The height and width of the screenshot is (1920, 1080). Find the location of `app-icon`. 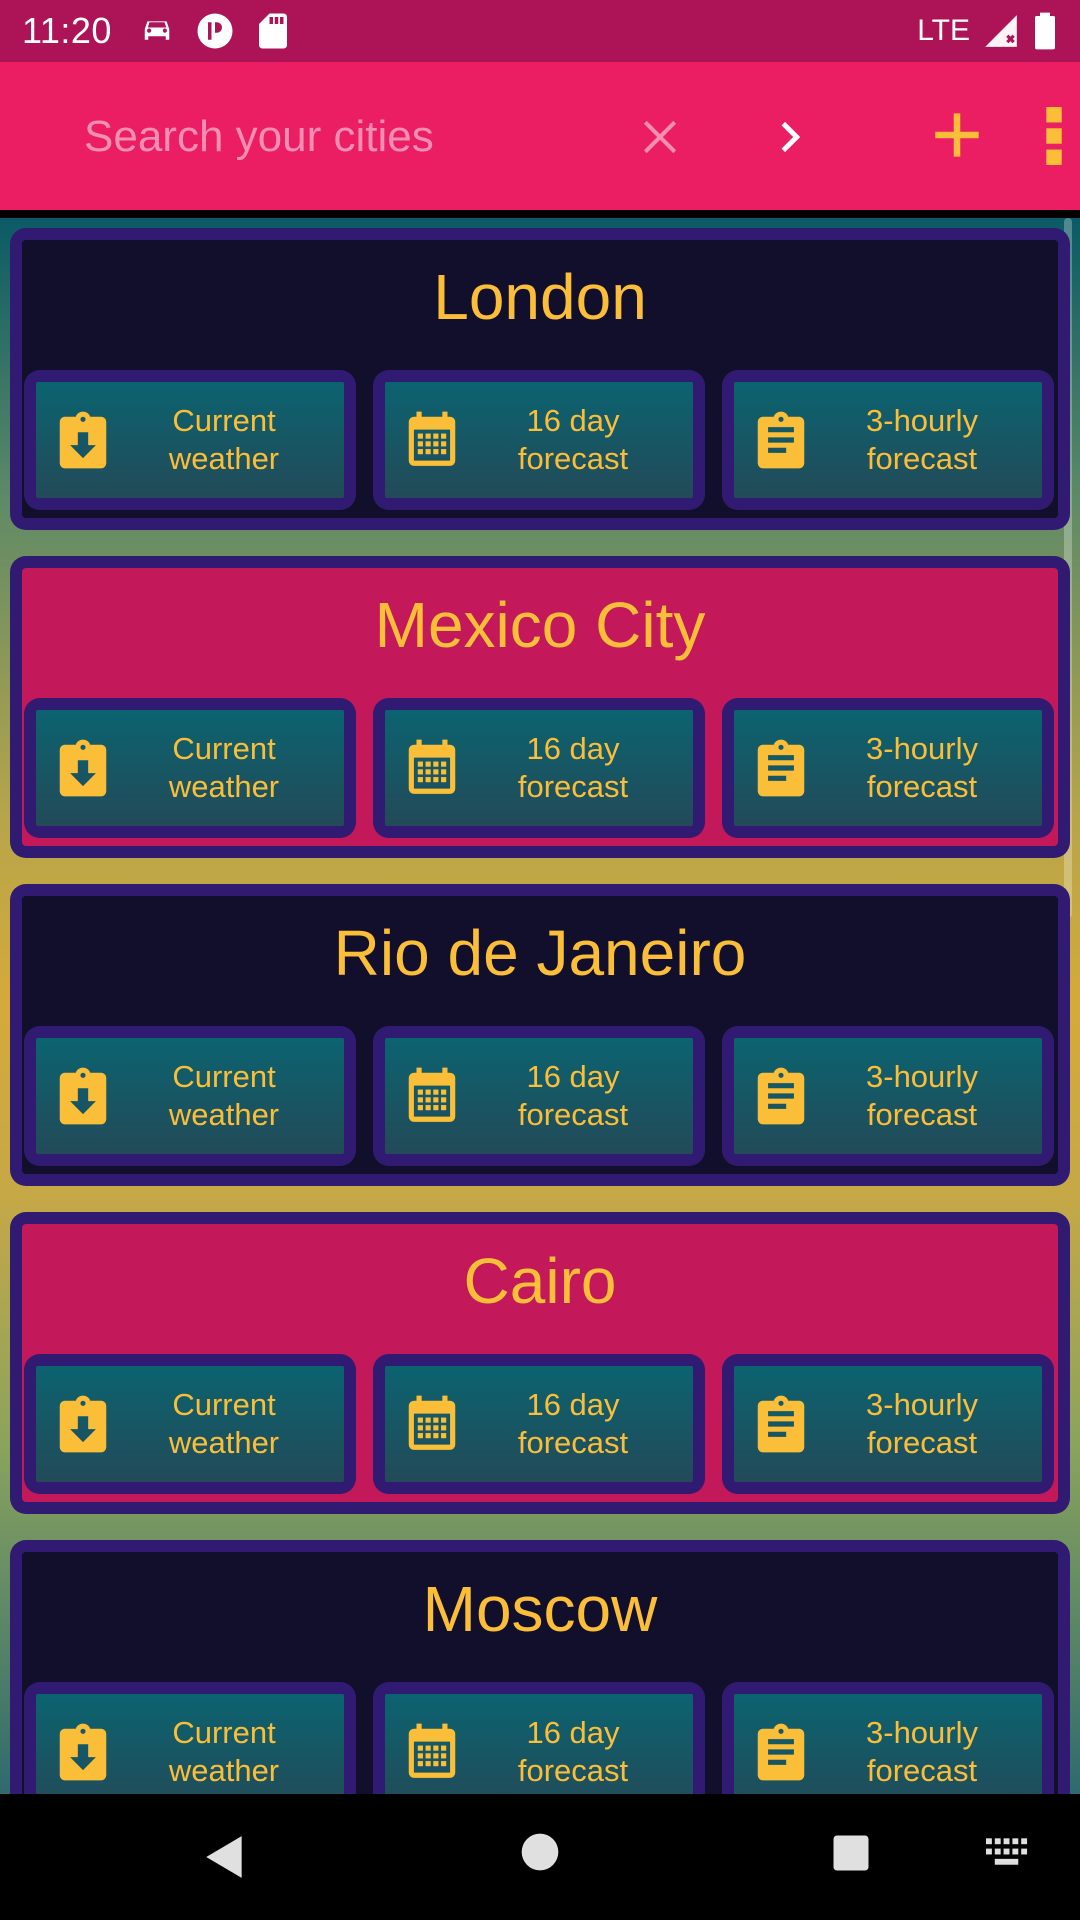

app-icon is located at coordinates (215, 31).